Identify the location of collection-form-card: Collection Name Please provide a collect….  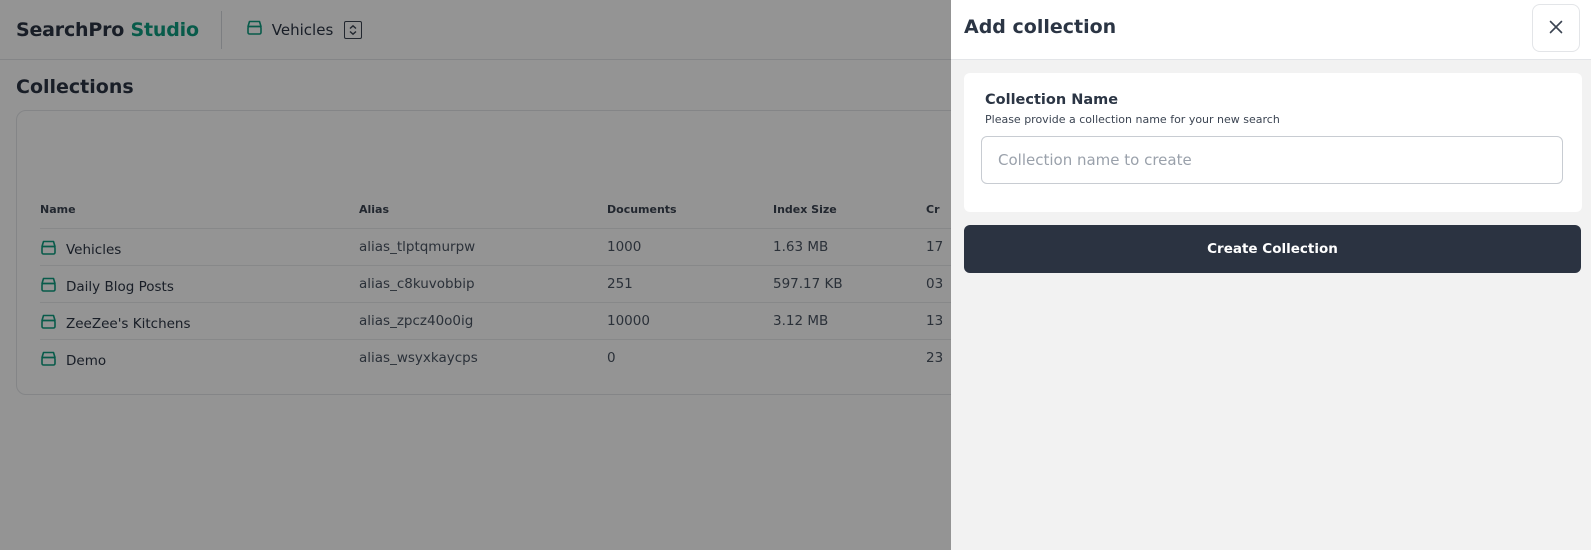
(1273, 142).